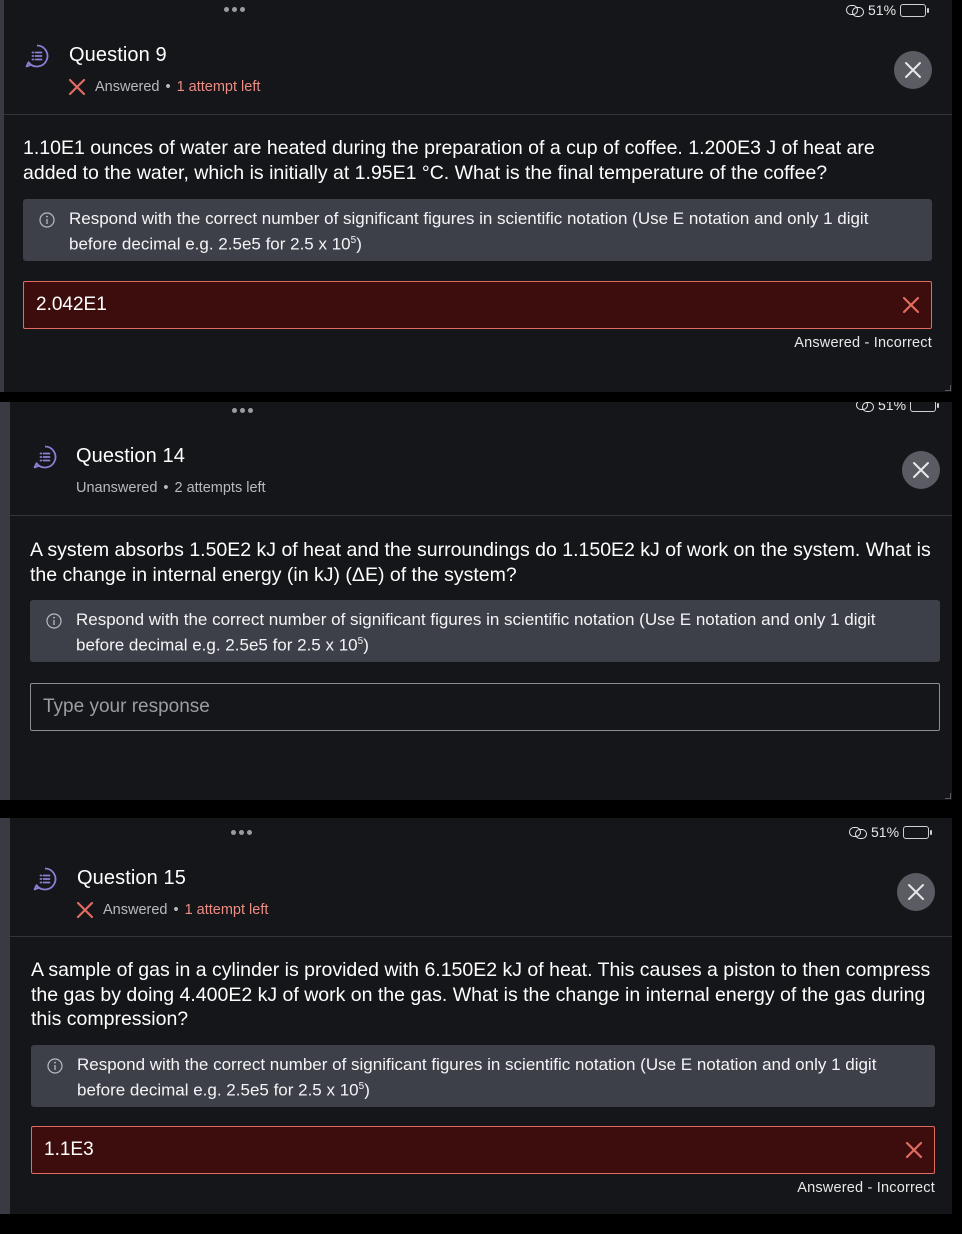 The image size is (962, 1234). Describe the element at coordinates (130, 456) in the screenshot. I see `question-title: Question 14` at that location.